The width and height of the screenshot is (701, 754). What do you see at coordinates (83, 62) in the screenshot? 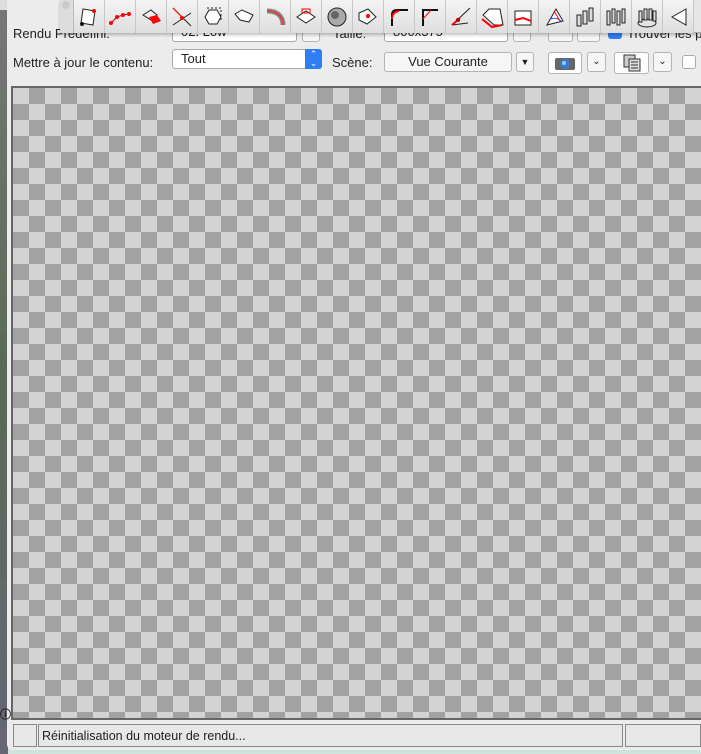
I see `update-label: Mettre à jour le contenu:` at bounding box center [83, 62].